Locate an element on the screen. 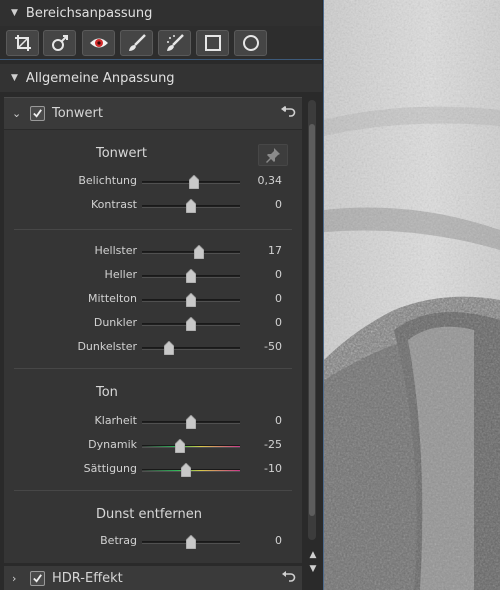 The width and height of the screenshot is (500, 590). general-adjust-header: ▼ Allgemeine Anpassung is located at coordinates (161, 78).